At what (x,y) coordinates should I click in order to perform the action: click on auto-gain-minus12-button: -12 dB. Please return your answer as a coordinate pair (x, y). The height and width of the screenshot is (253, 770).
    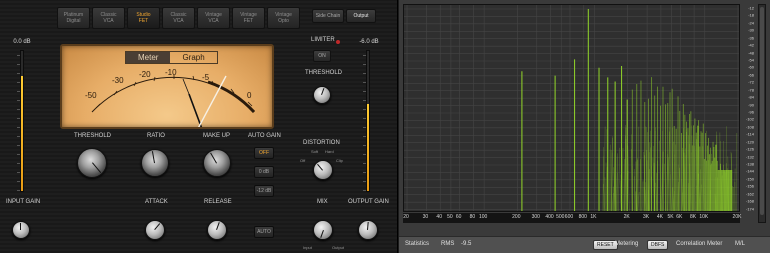
    Looking at the image, I should click on (264, 191).